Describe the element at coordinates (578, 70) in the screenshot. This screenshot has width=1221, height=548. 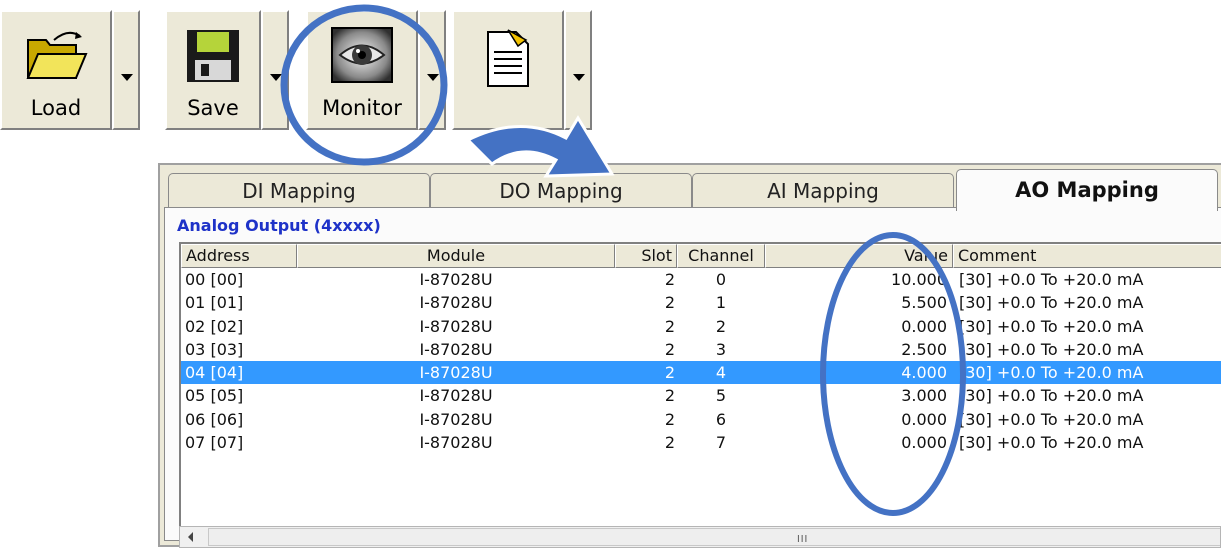
I see `document-dropdown-button` at that location.